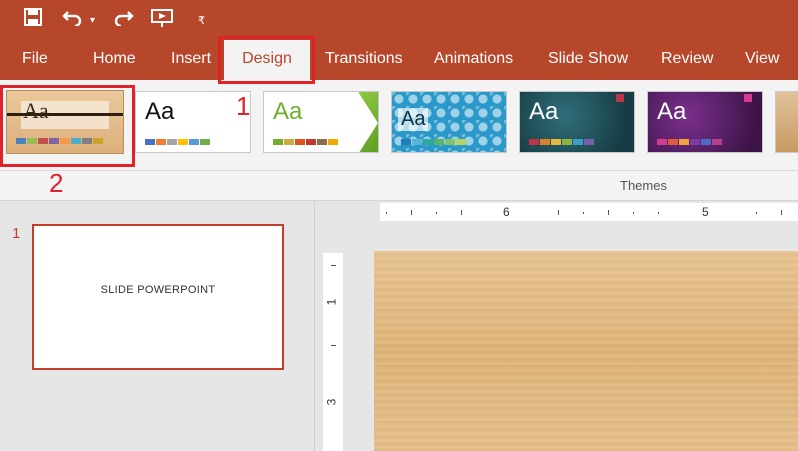  What do you see at coordinates (33, 19) in the screenshot?
I see `save-icon` at bounding box center [33, 19].